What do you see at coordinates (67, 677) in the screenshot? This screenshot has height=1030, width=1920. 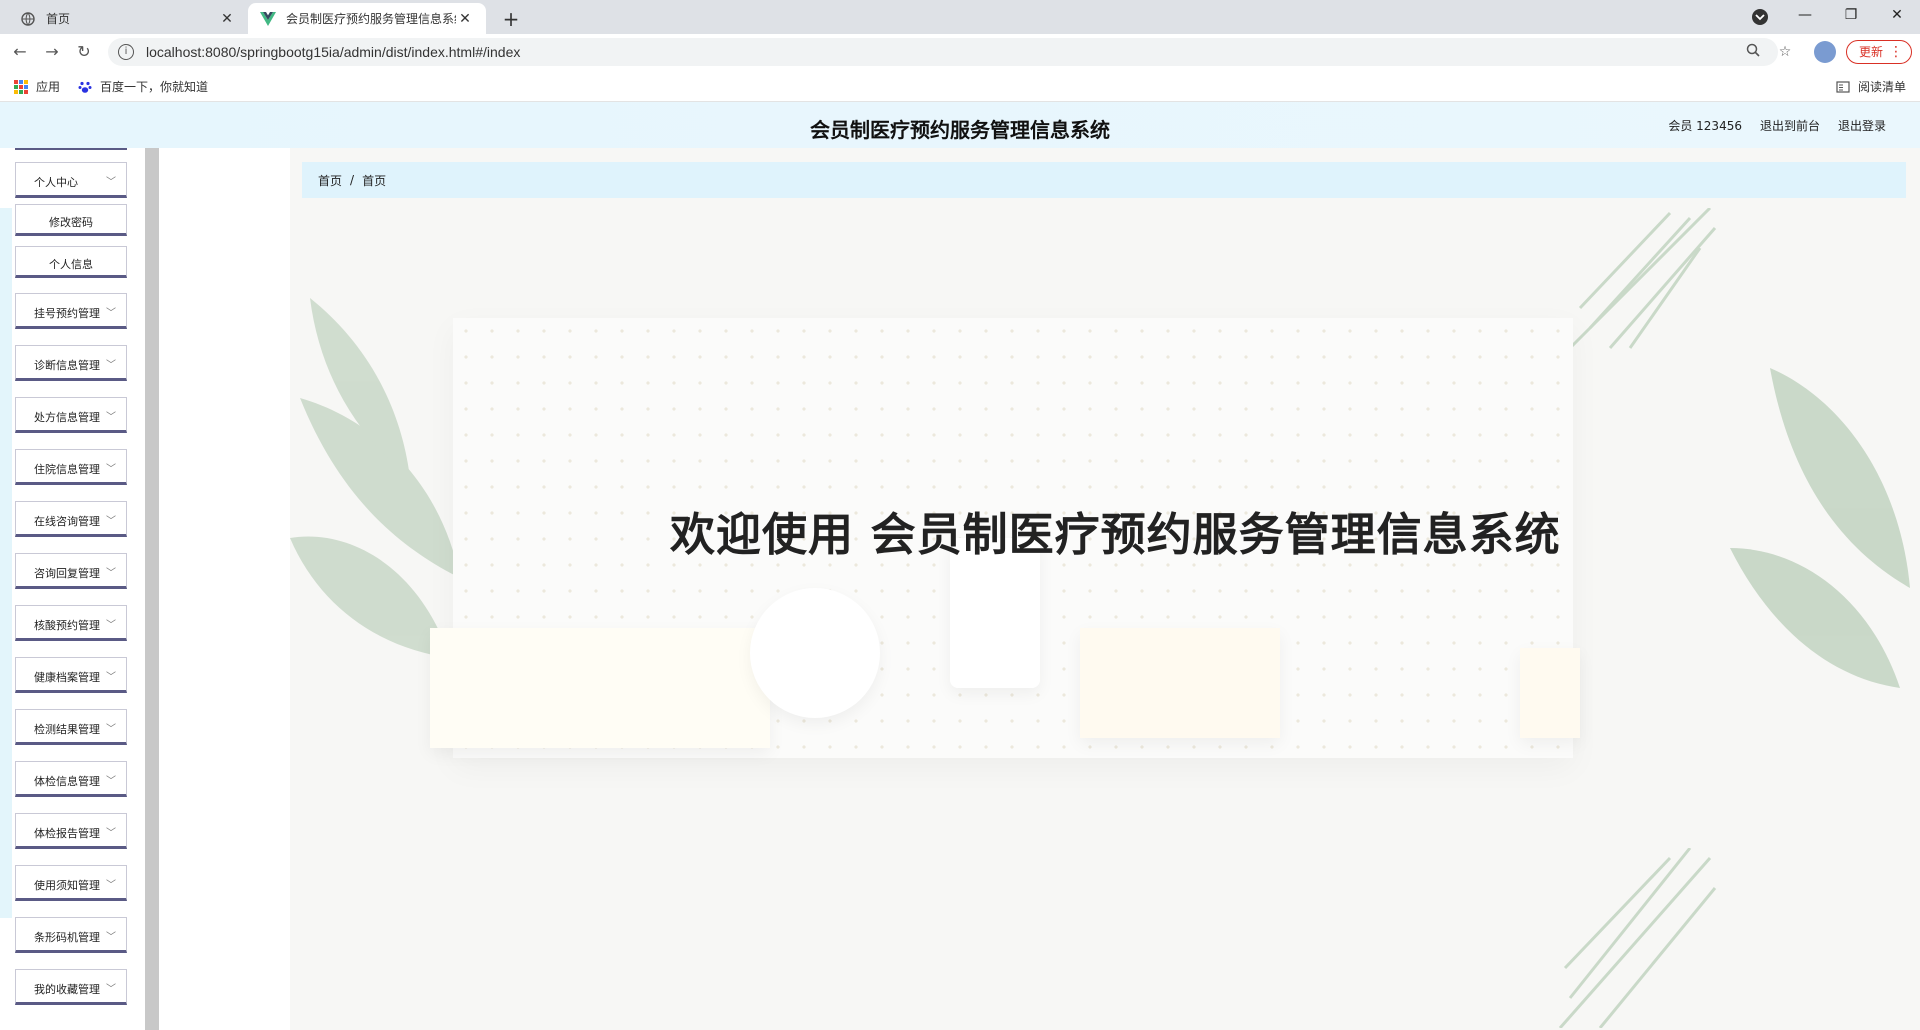 I see `menu-label: 健康档案管理` at bounding box center [67, 677].